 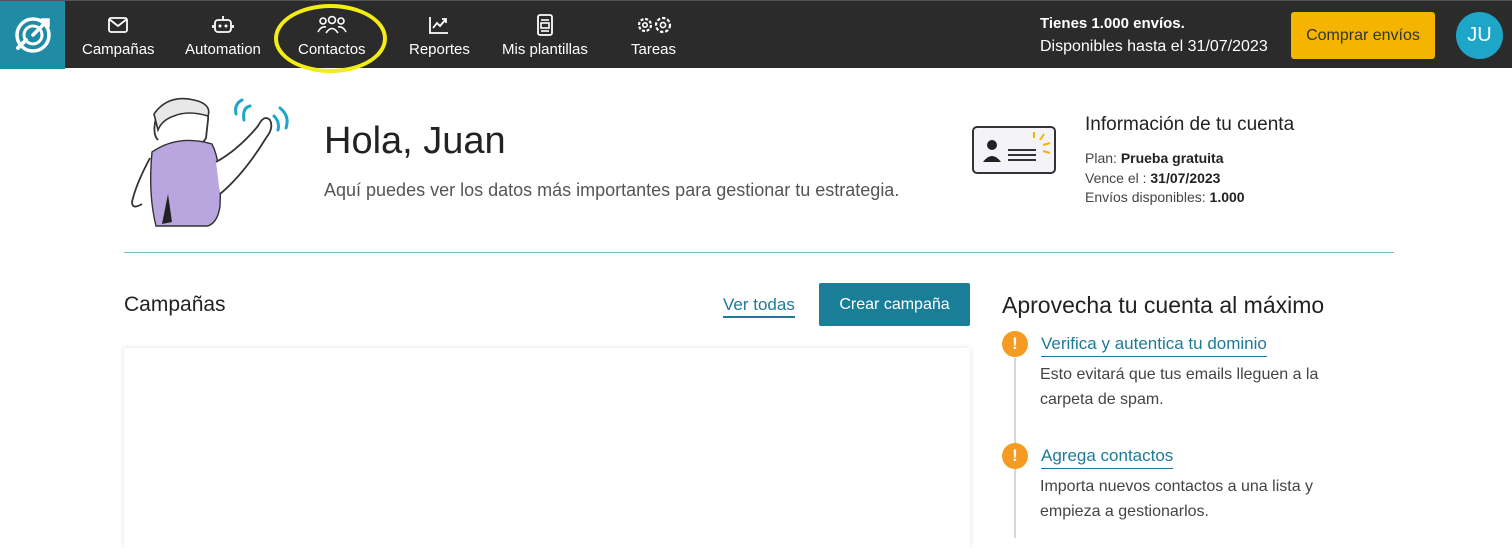 I want to click on nav-campanas: Campañas, so click(x=118, y=38).